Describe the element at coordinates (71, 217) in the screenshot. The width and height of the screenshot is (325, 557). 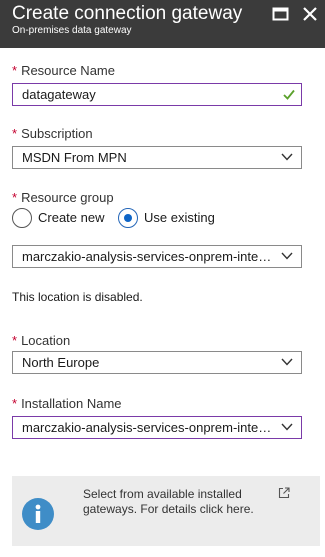
I see `radio-create-new-label: Create new` at that location.